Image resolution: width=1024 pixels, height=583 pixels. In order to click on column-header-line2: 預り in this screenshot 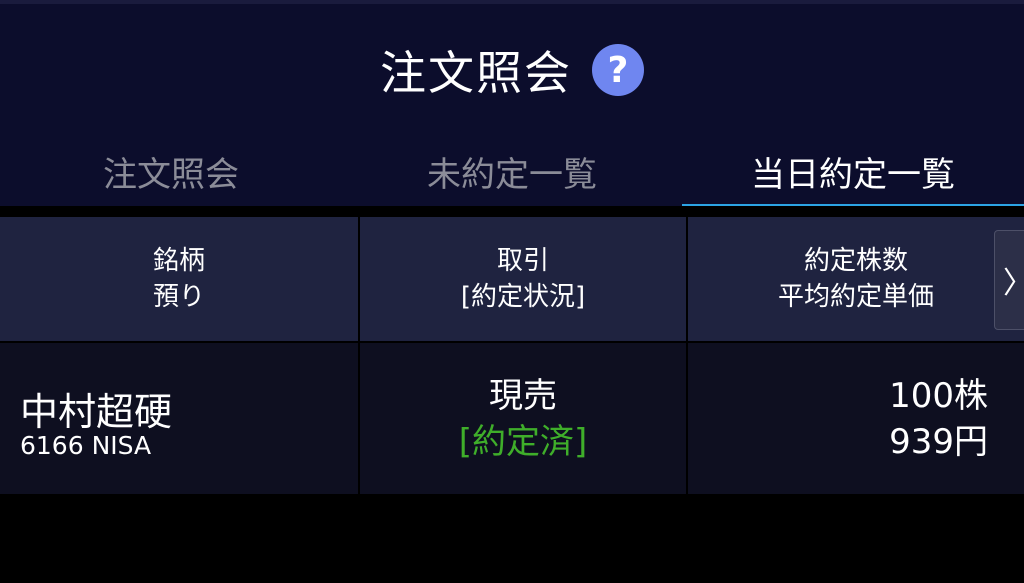, I will do `click(178, 297)`.